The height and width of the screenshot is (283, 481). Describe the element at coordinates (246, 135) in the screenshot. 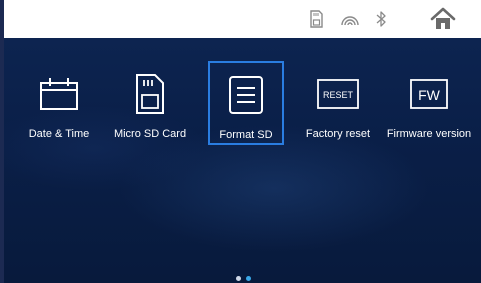

I see `menu-item-label: Format SD` at that location.